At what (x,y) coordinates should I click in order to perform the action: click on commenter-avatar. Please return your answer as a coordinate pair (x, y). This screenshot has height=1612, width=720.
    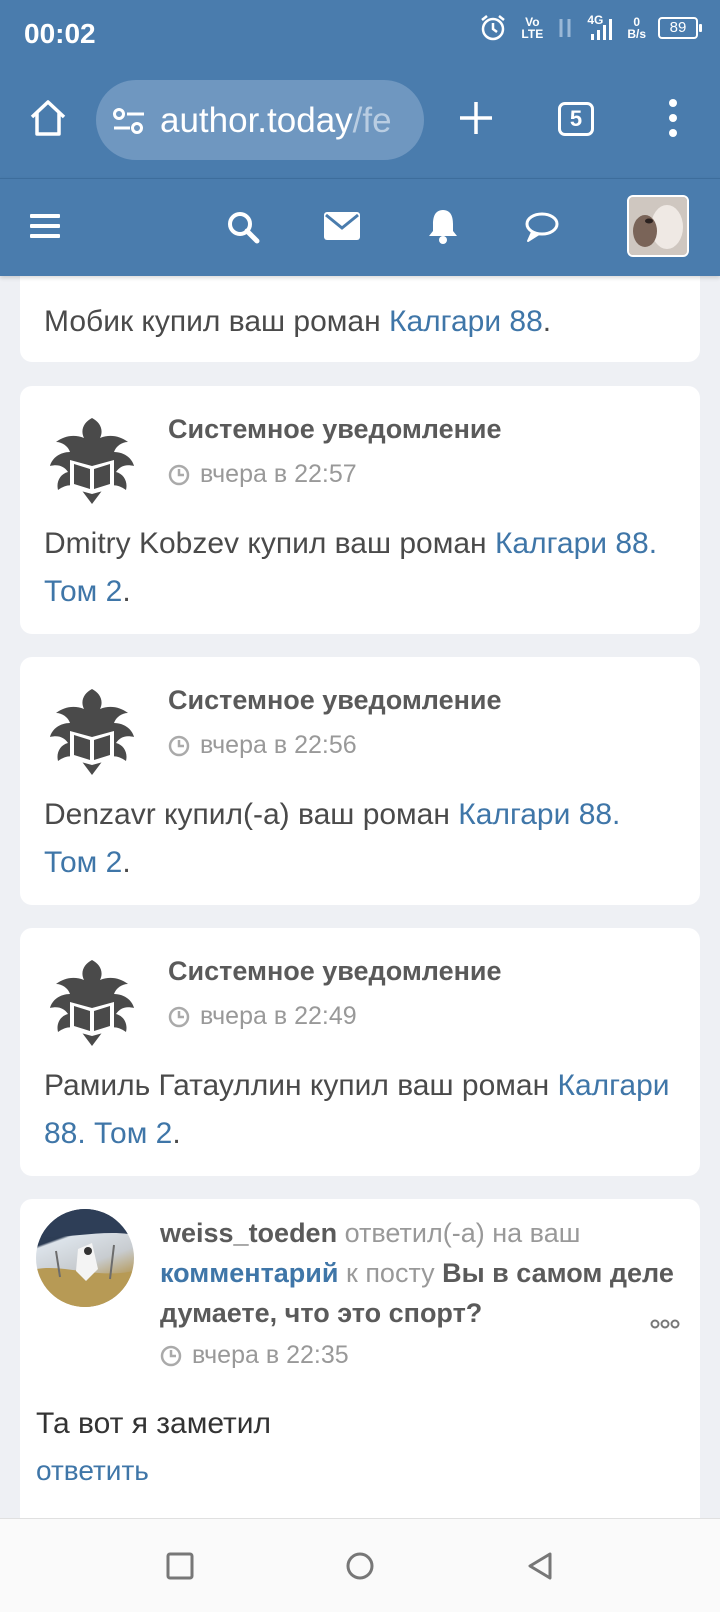
    Looking at the image, I should click on (85, 1258).